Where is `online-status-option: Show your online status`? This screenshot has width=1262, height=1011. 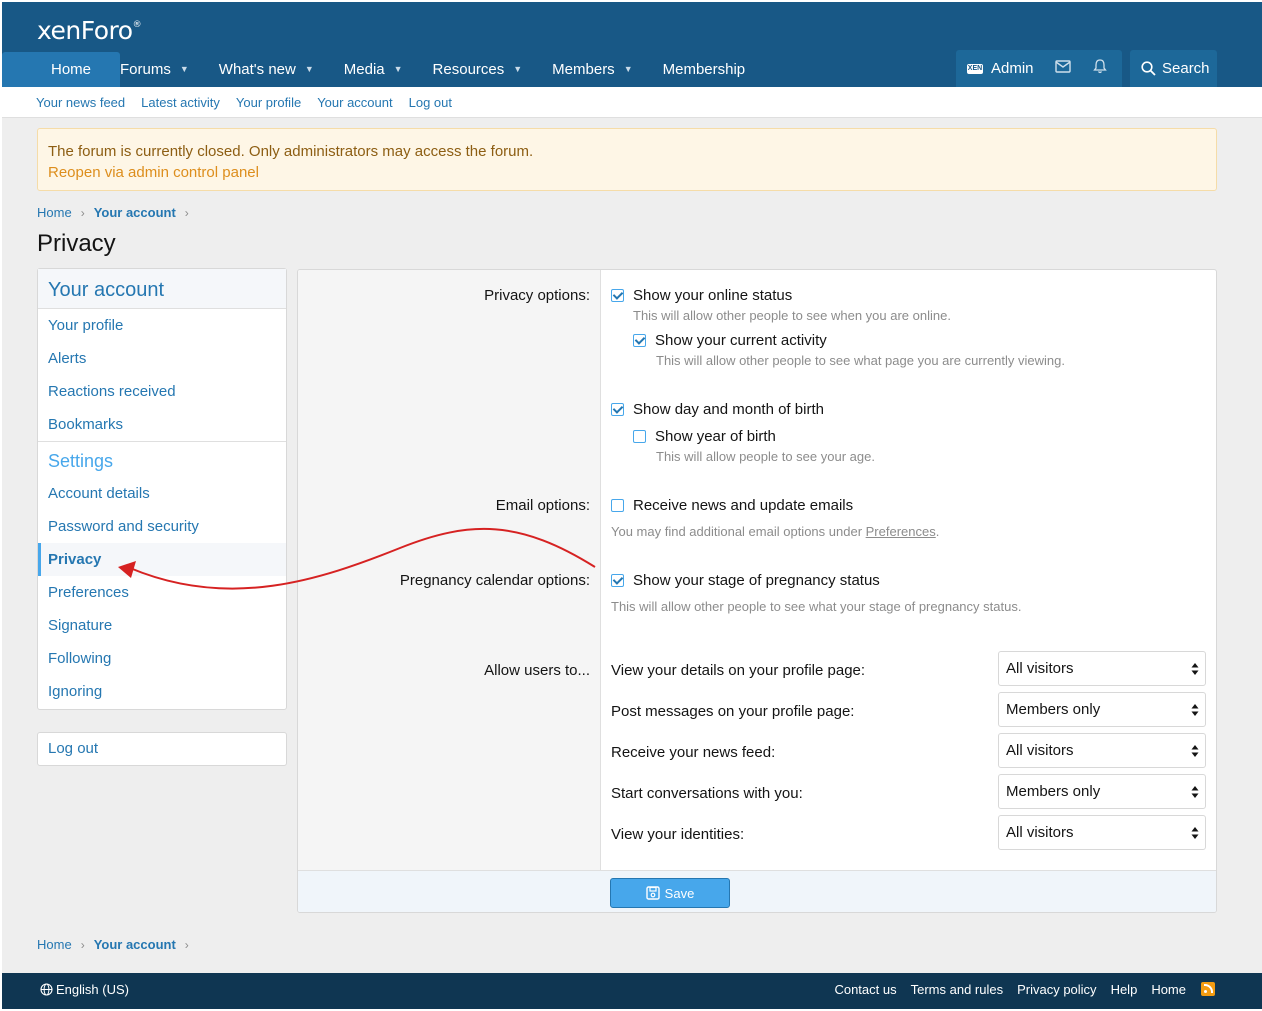 online-status-option: Show your online status is located at coordinates (701, 295).